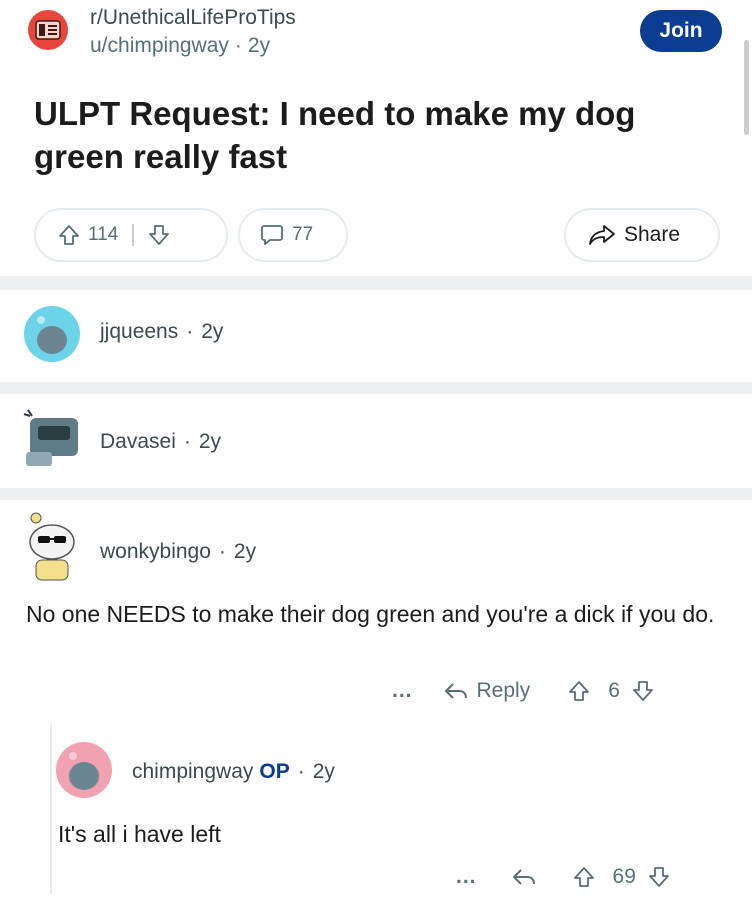 The height and width of the screenshot is (900, 752). What do you see at coordinates (103, 234) in the screenshot?
I see `post-vote-count: 114` at bounding box center [103, 234].